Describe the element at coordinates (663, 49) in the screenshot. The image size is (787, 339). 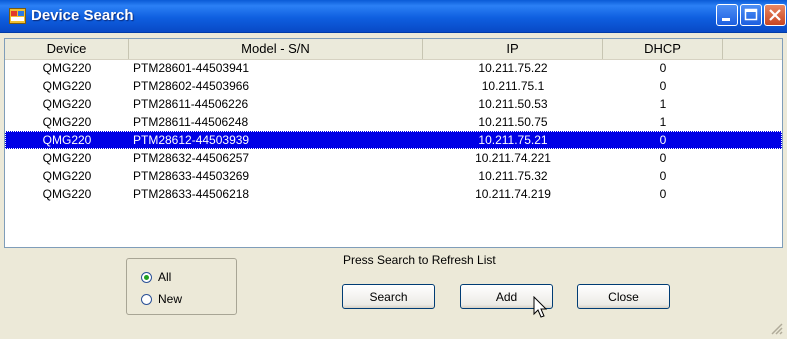
I see `column-header-dhcp: DHCP` at that location.